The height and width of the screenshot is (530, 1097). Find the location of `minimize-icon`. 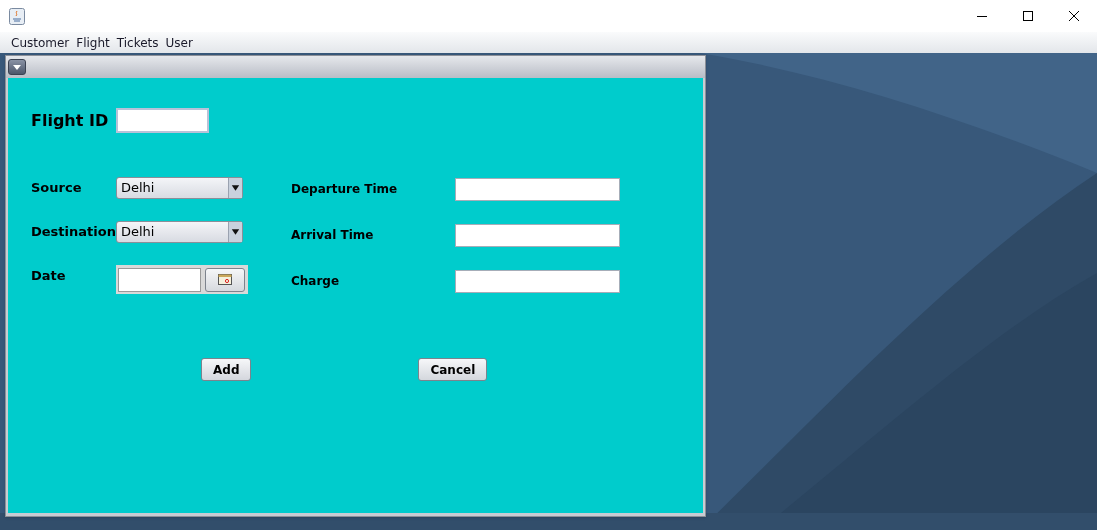

minimize-icon is located at coordinates (982, 16).